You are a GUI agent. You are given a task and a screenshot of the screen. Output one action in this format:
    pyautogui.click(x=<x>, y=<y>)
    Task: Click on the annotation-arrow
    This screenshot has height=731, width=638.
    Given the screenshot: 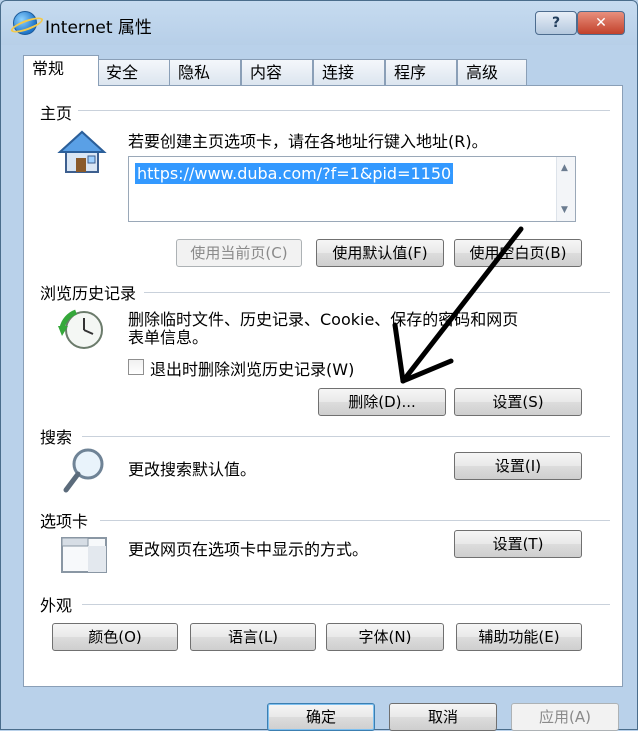 What is the action you would take?
    pyautogui.click(x=458, y=305)
    